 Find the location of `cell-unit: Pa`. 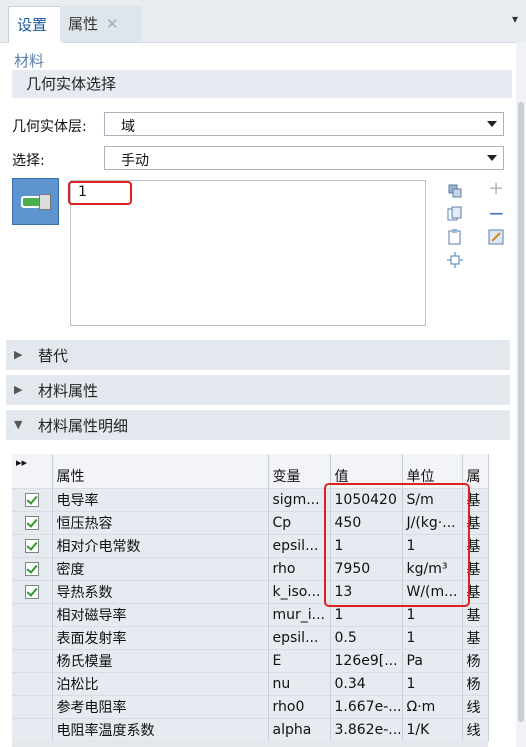

cell-unit: Pa is located at coordinates (432, 661).